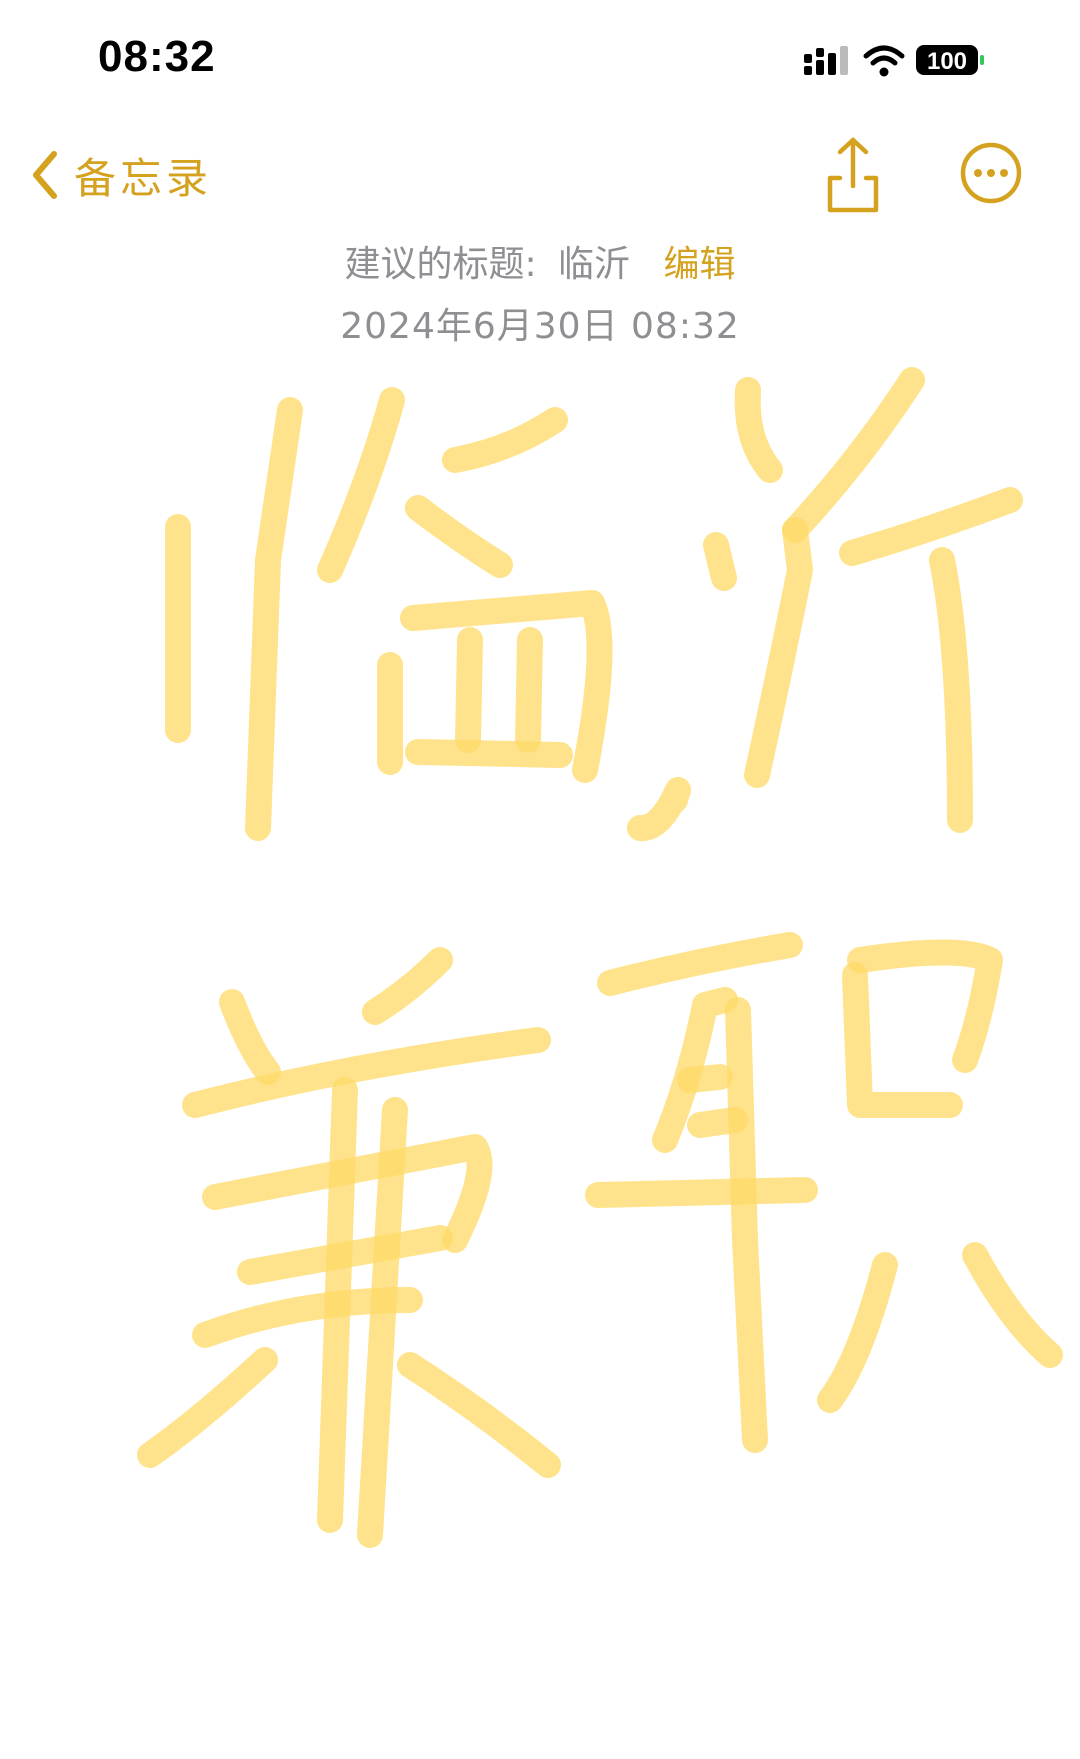  I want to click on status-bar: 08:32 100, so click(540, 60).